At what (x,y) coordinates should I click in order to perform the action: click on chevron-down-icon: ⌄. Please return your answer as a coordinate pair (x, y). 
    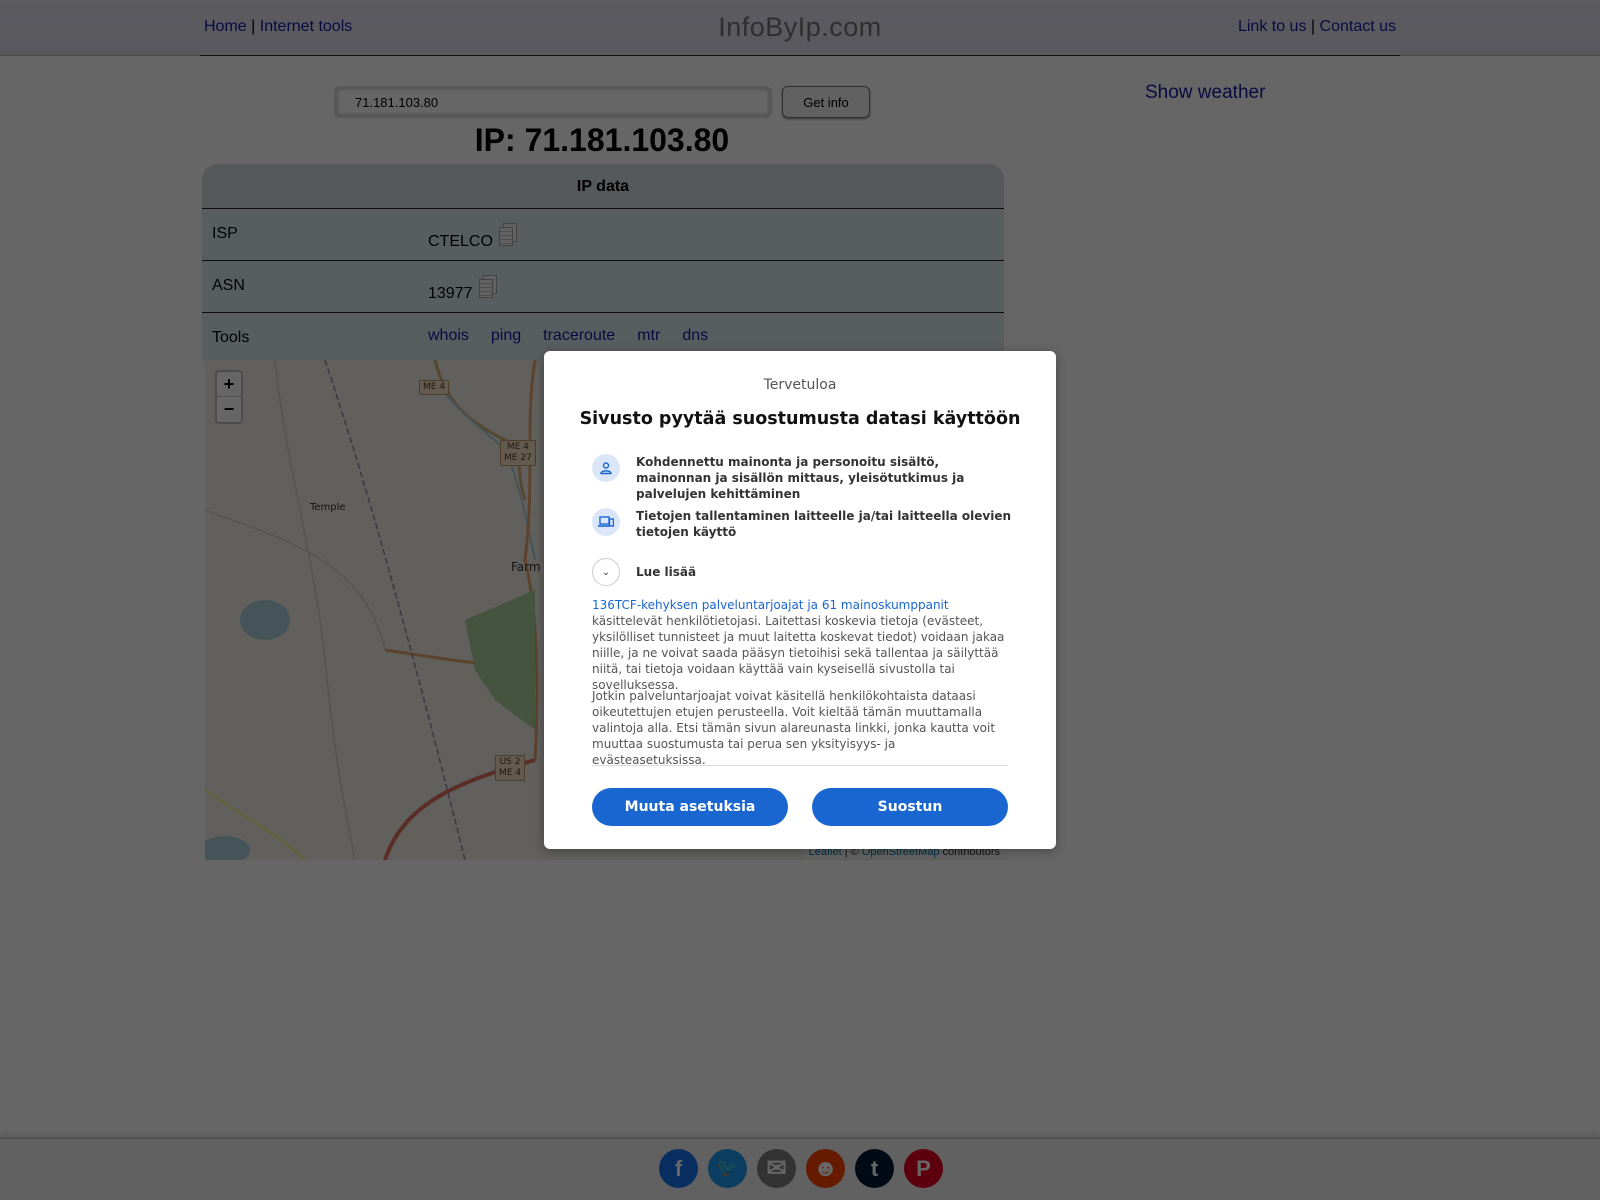
    Looking at the image, I should click on (606, 572).